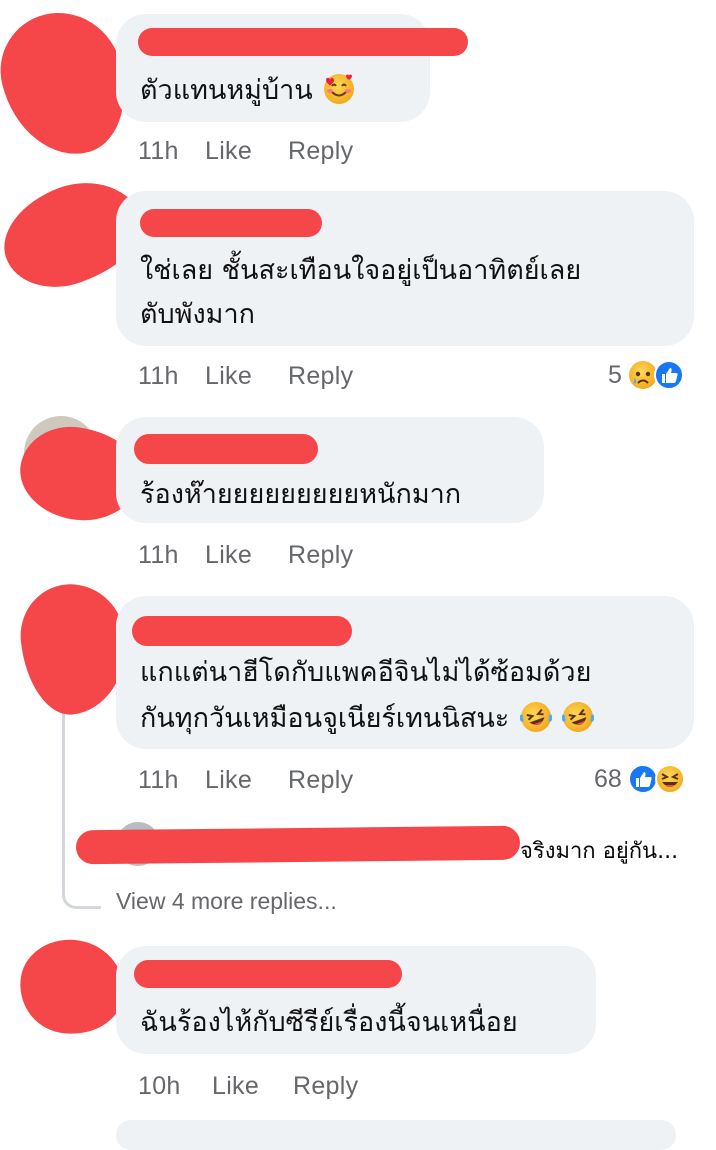 This screenshot has height=1150, width=716. What do you see at coordinates (247, 90) in the screenshot?
I see `comment-text: ตัวแทนหมู่บ้าน` at bounding box center [247, 90].